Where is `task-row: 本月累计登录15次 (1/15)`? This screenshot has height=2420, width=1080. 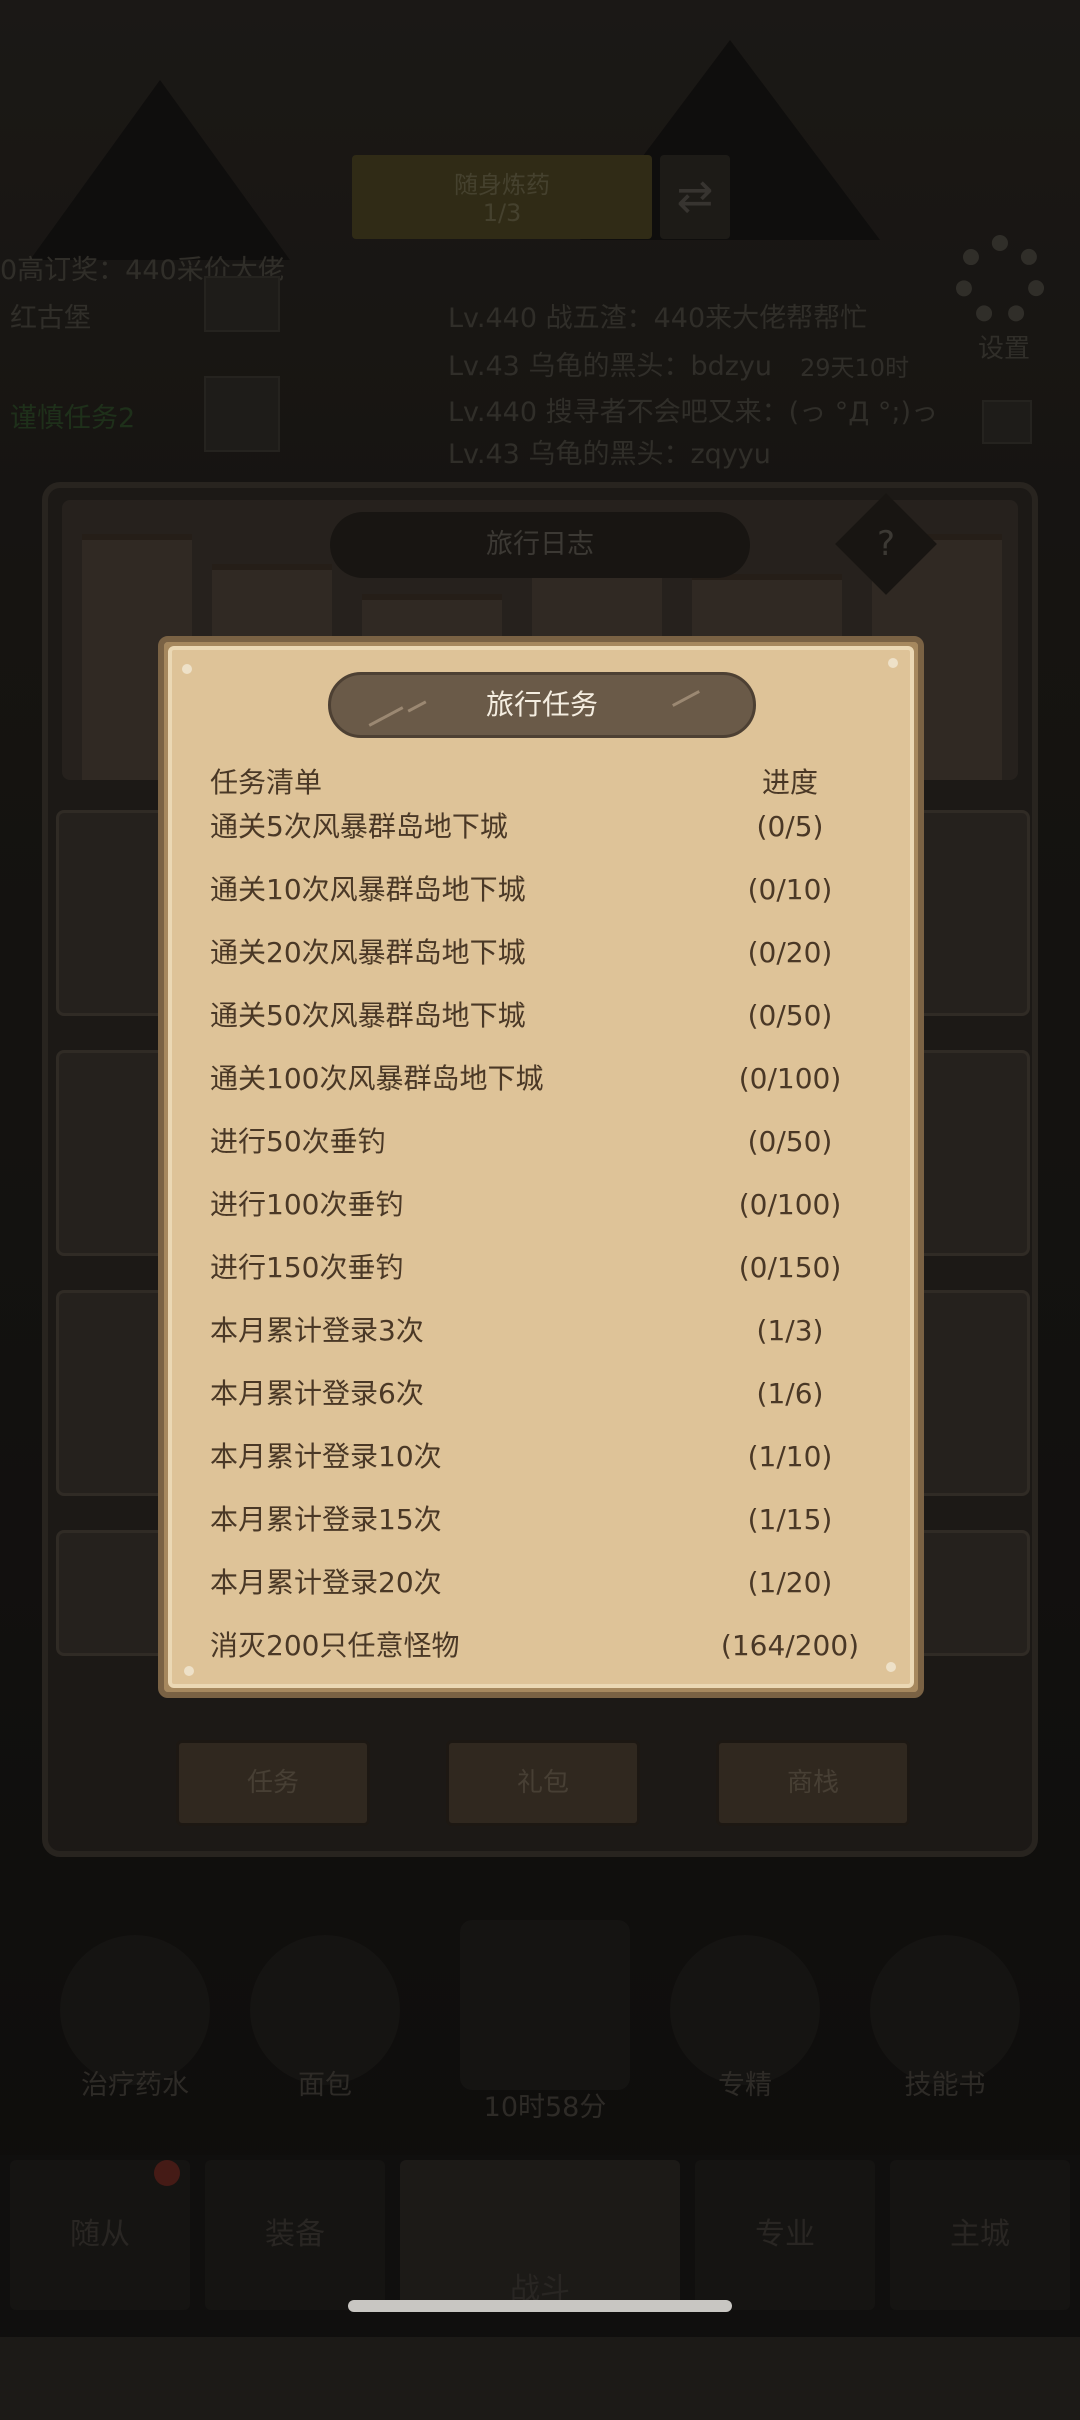 task-row: 本月累计登录15次 (1/15) is located at coordinates (550, 1520).